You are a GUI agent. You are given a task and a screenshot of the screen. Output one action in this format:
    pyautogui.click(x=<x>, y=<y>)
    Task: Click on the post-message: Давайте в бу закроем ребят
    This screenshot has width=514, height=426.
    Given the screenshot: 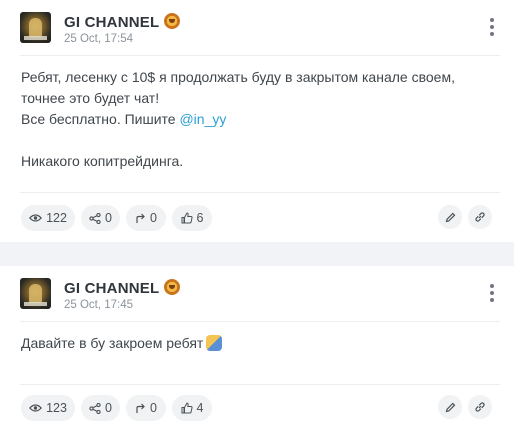 What is the action you would take?
    pyautogui.click(x=258, y=343)
    